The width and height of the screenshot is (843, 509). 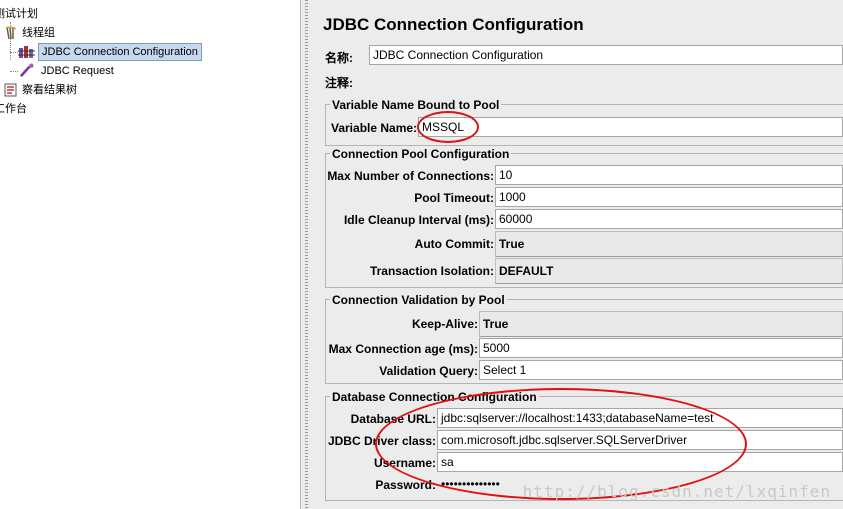 I want to click on variable-name-group-title: Variable Name Bound to Pool, so click(x=416, y=105).